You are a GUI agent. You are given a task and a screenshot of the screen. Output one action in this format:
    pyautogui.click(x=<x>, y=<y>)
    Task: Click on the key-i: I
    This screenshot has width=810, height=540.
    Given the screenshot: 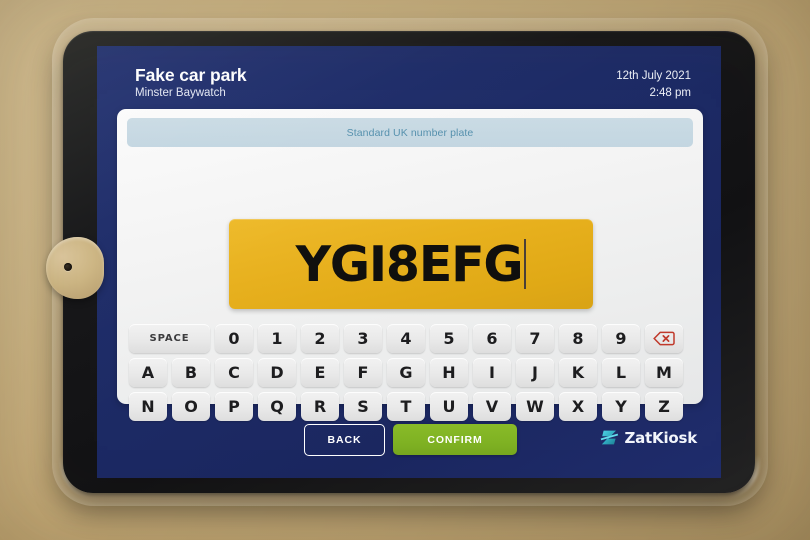 What is the action you would take?
    pyautogui.click(x=492, y=372)
    